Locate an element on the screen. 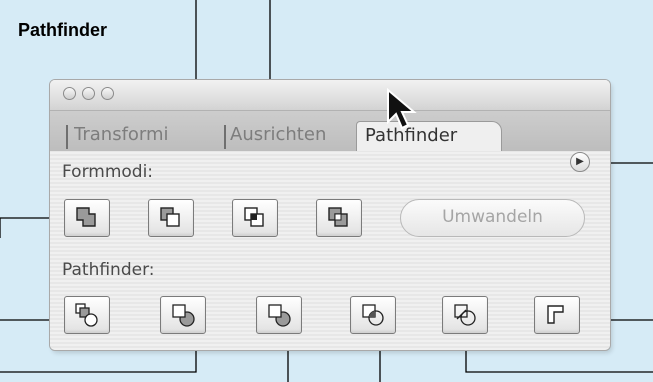  zoom-window-button is located at coordinates (107, 93).